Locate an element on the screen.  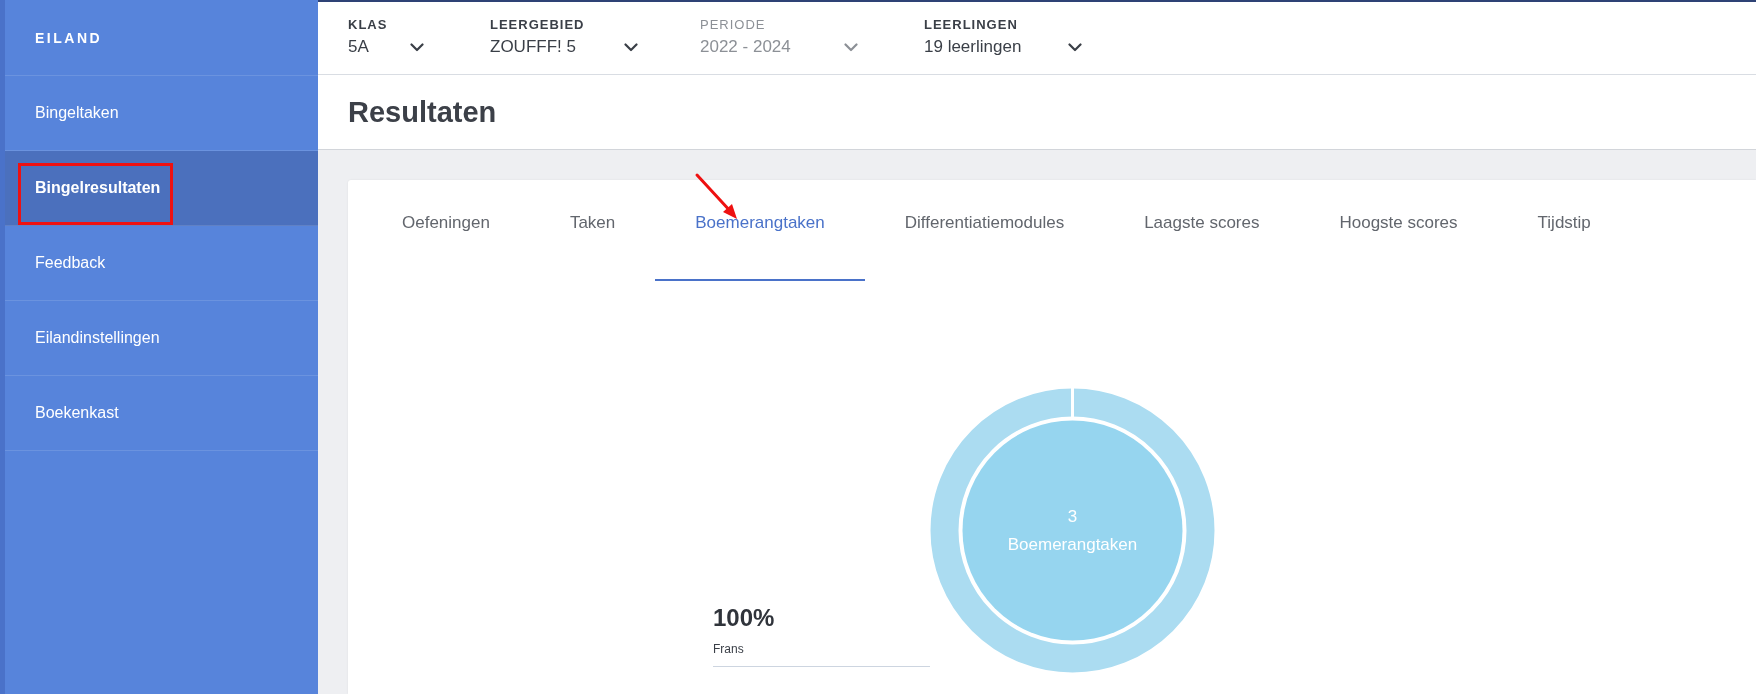
tab: Hoogste scores is located at coordinates (1398, 230).